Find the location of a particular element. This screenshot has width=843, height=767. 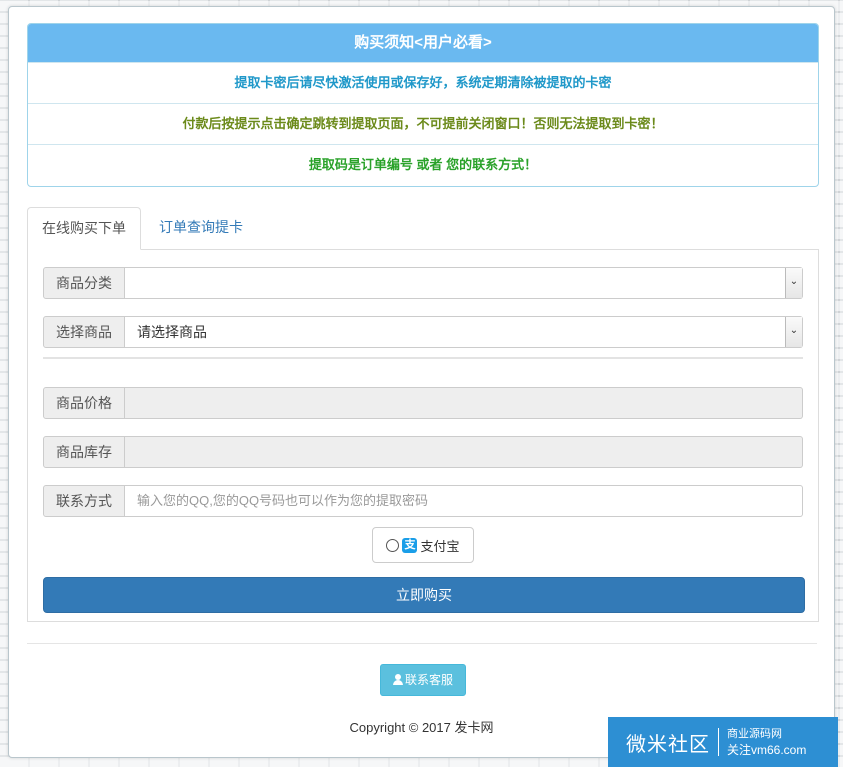

alipay-icon: 支 is located at coordinates (410, 545).